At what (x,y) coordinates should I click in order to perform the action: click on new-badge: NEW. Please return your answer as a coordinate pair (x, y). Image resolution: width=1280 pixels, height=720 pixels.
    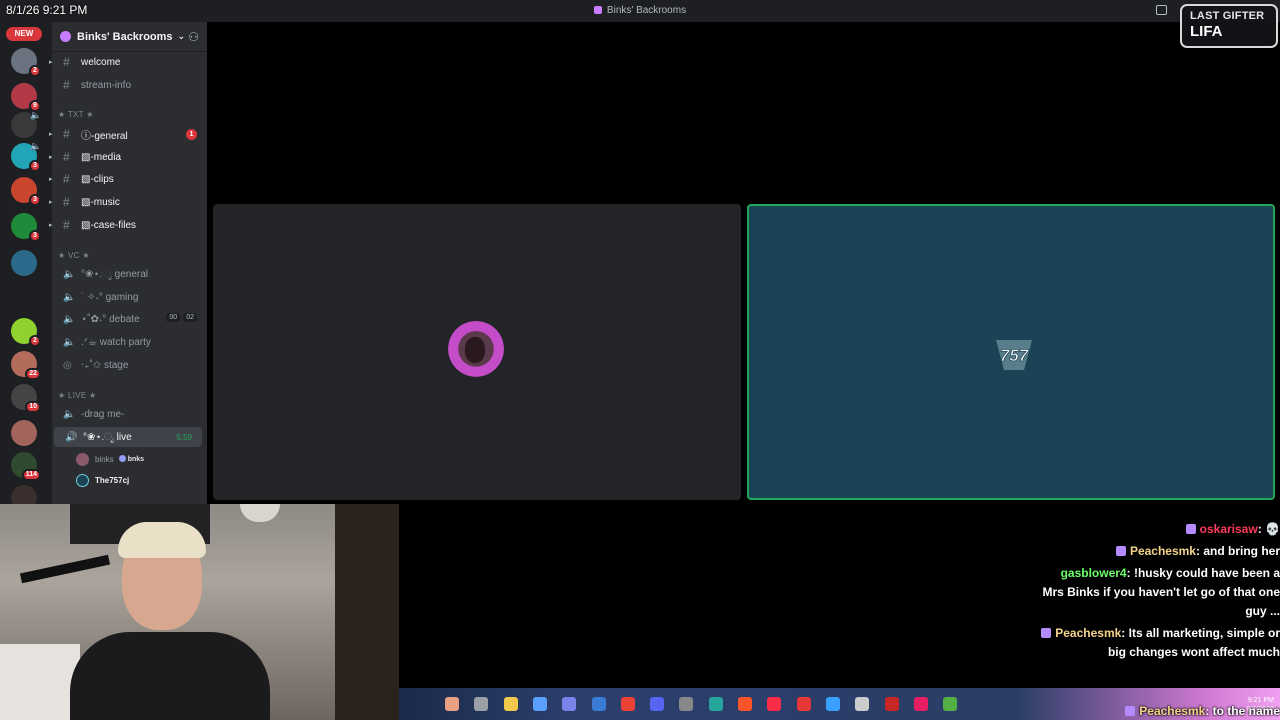
    Looking at the image, I should click on (24, 34).